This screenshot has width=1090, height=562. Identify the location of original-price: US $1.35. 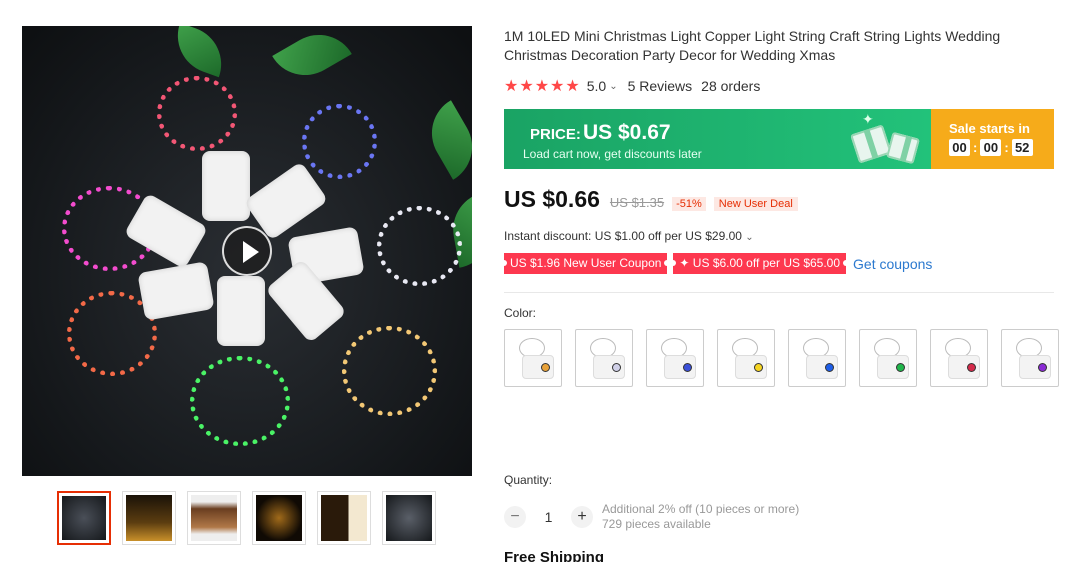
(637, 202).